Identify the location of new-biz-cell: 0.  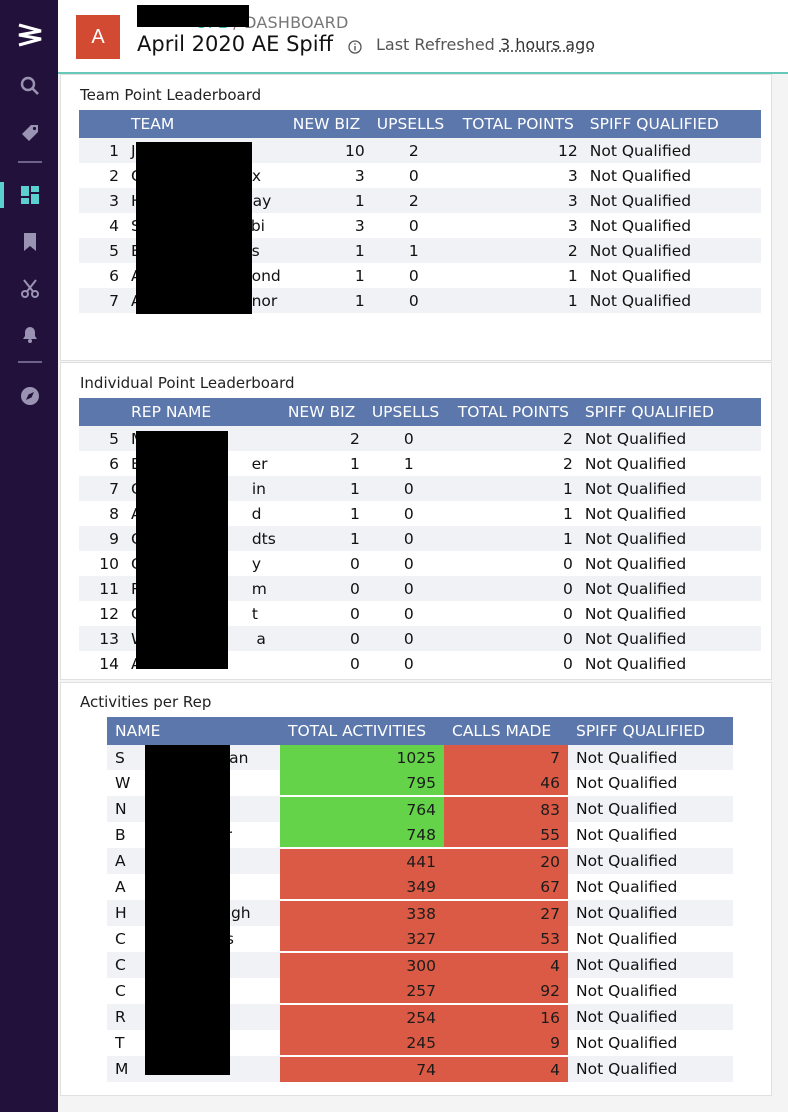
(354, 663).